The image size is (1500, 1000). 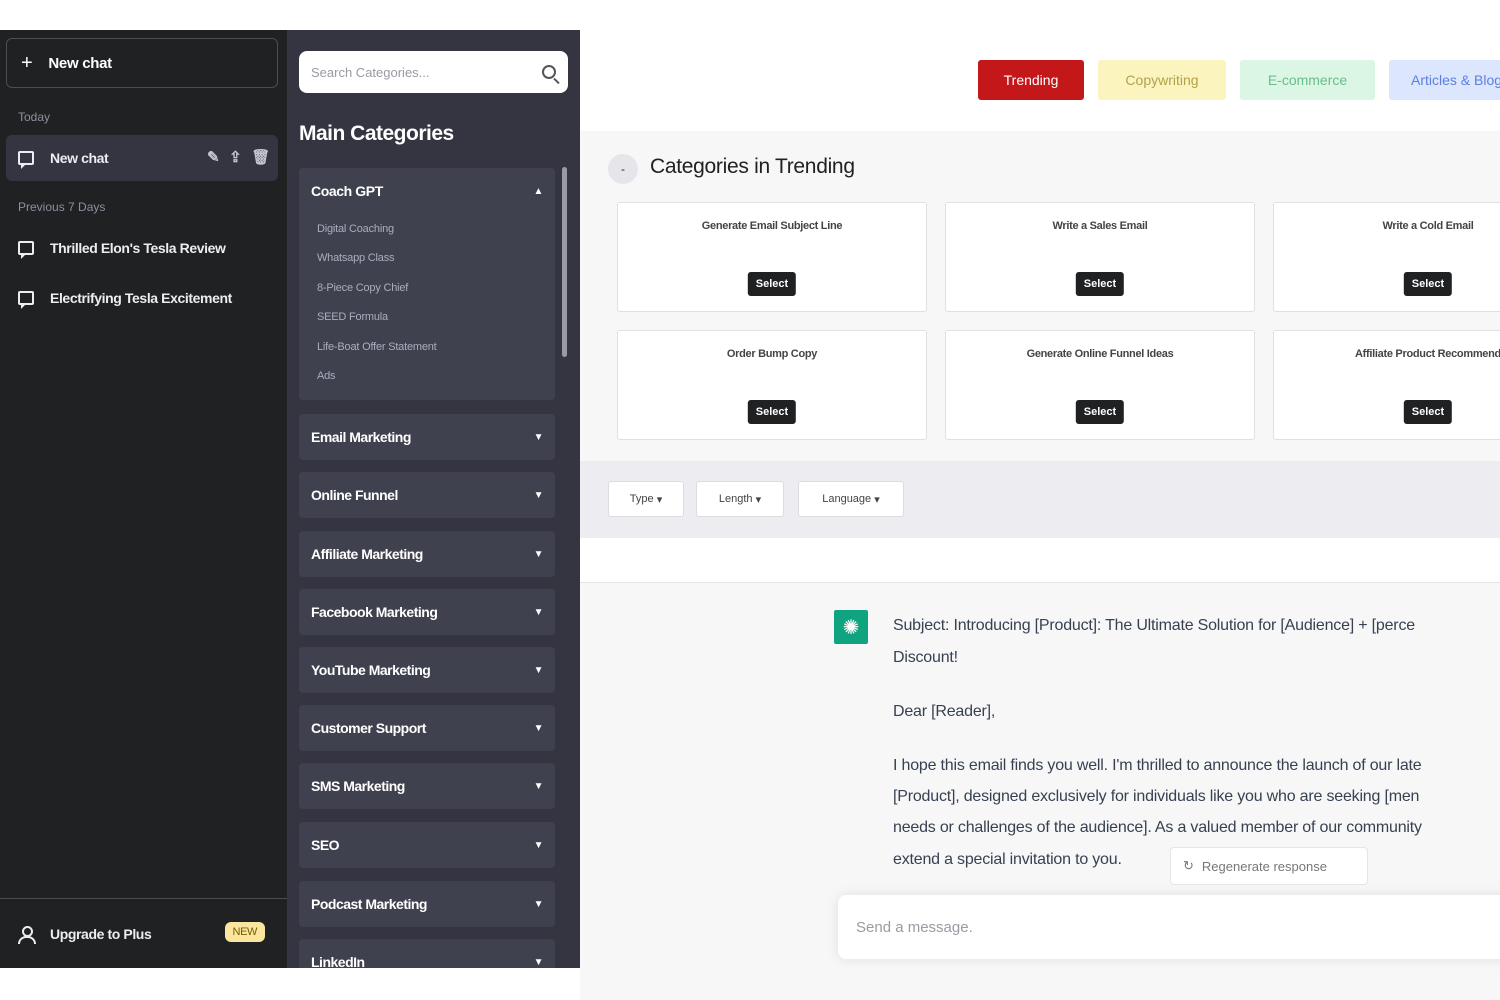 I want to click on category-row: Customer Support ▼, so click(x=427, y=728).